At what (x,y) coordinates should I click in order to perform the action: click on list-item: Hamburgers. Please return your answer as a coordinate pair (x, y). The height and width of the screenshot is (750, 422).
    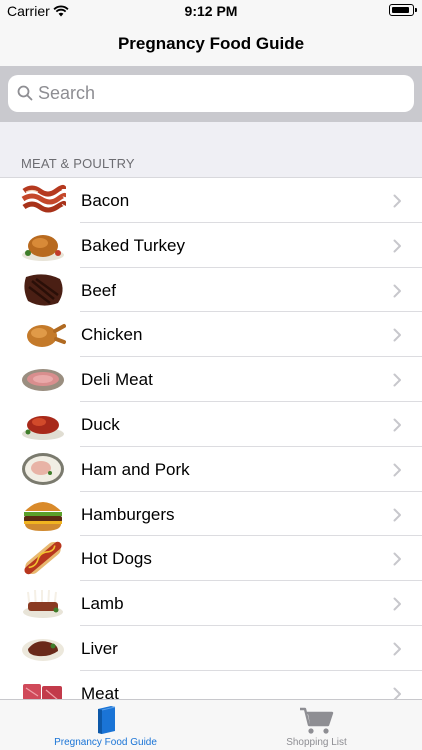
    Looking at the image, I should click on (211, 514).